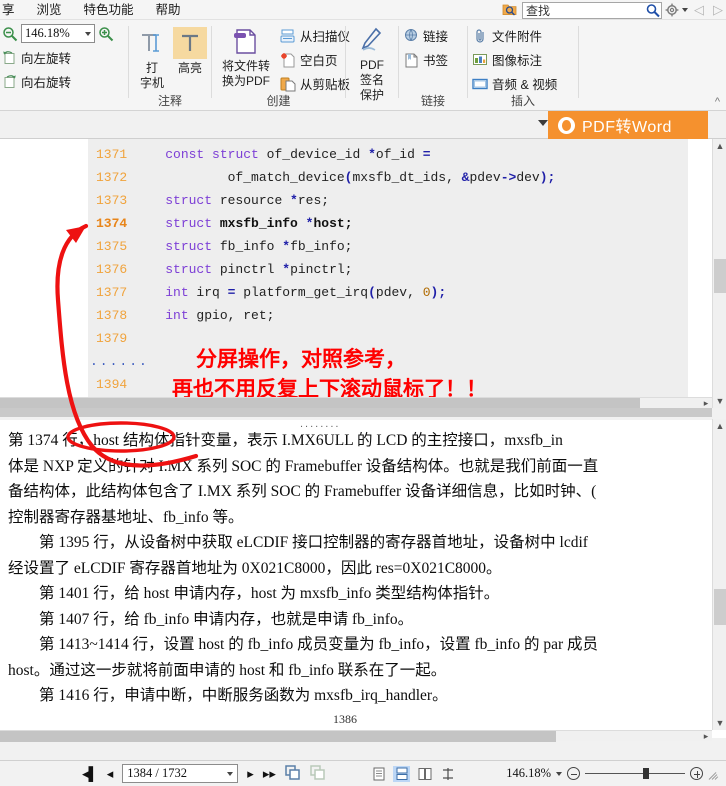  I want to click on menu-item-help: 帮助, so click(168, 10).